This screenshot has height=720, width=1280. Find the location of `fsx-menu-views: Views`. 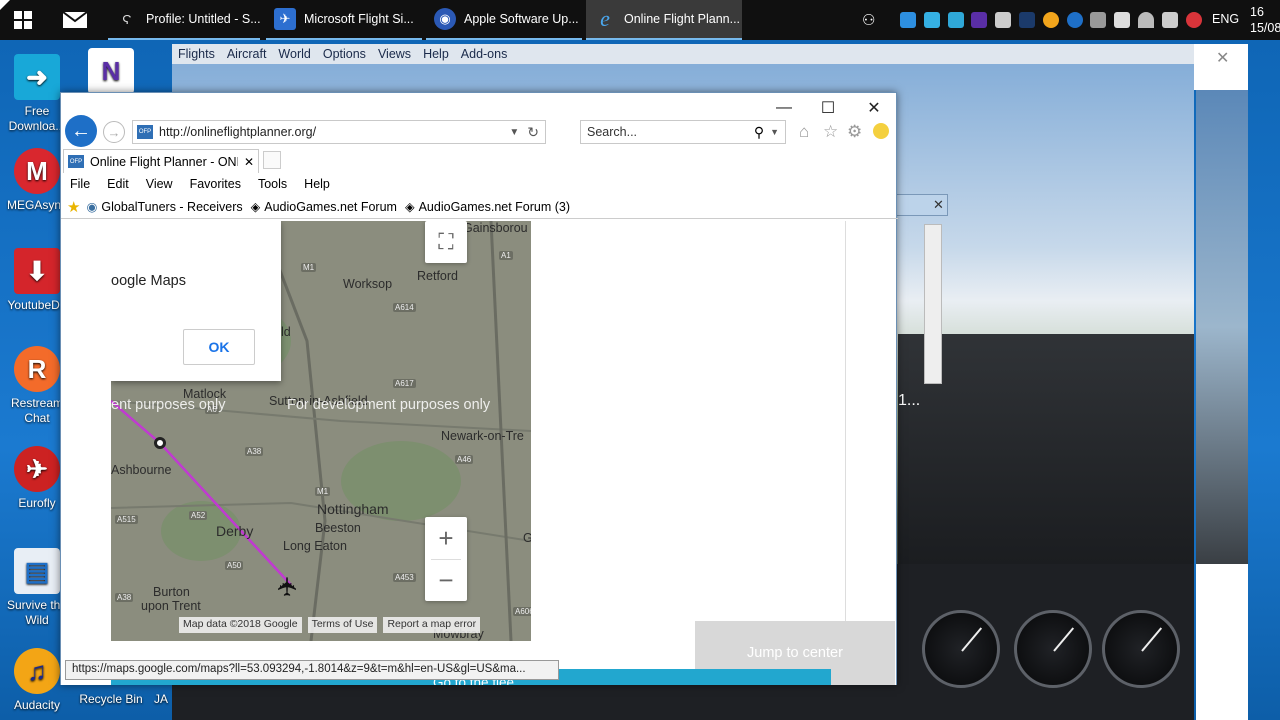

fsx-menu-views: Views is located at coordinates (394, 54).